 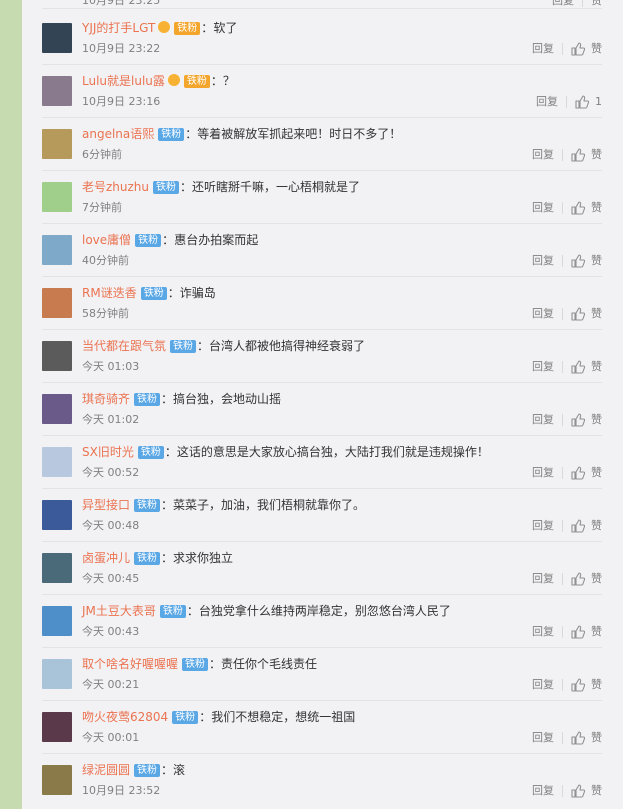 I want to click on username-link: love庸僧, so click(x=106, y=240).